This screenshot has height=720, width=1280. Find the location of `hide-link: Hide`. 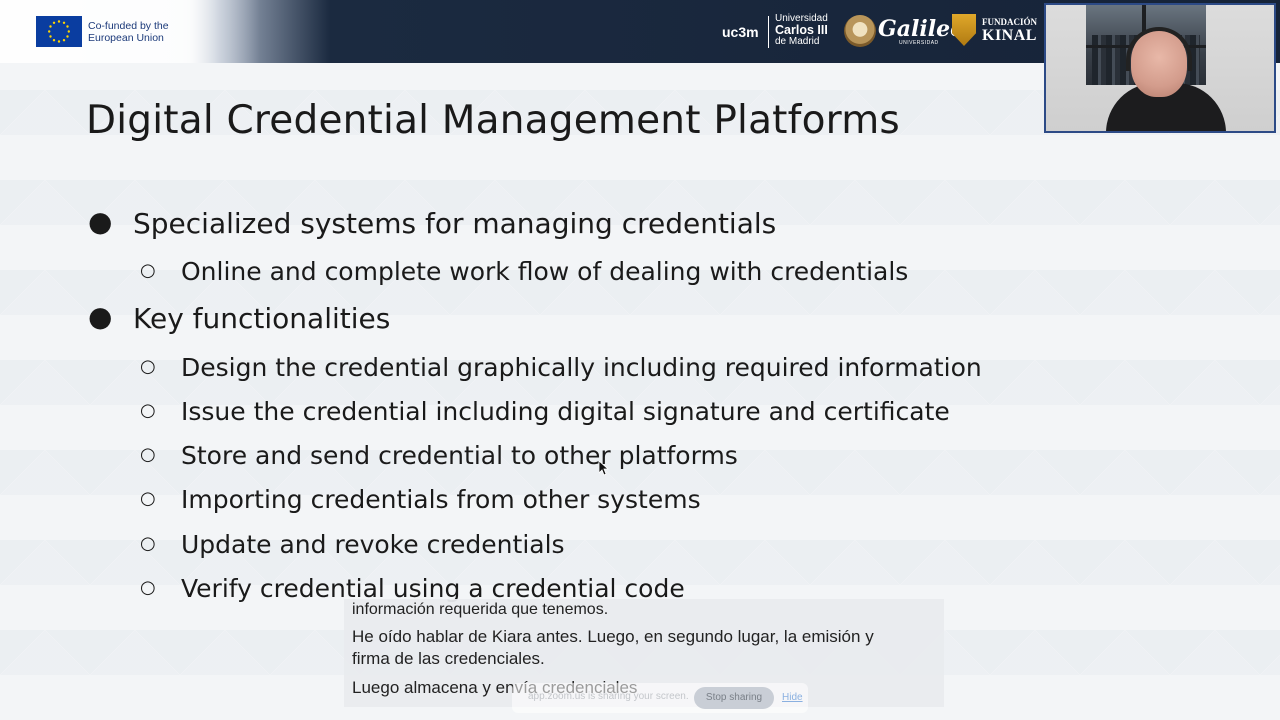

hide-link: Hide is located at coordinates (792, 697).